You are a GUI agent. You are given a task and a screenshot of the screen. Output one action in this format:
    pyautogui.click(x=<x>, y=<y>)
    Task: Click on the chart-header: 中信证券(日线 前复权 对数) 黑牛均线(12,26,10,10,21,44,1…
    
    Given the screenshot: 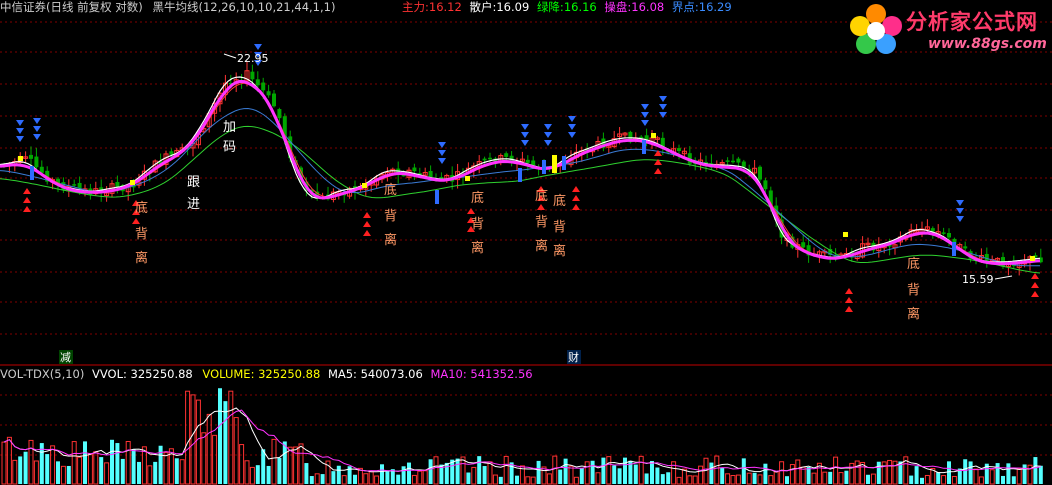 What is the action you would take?
    pyautogui.click(x=167, y=7)
    